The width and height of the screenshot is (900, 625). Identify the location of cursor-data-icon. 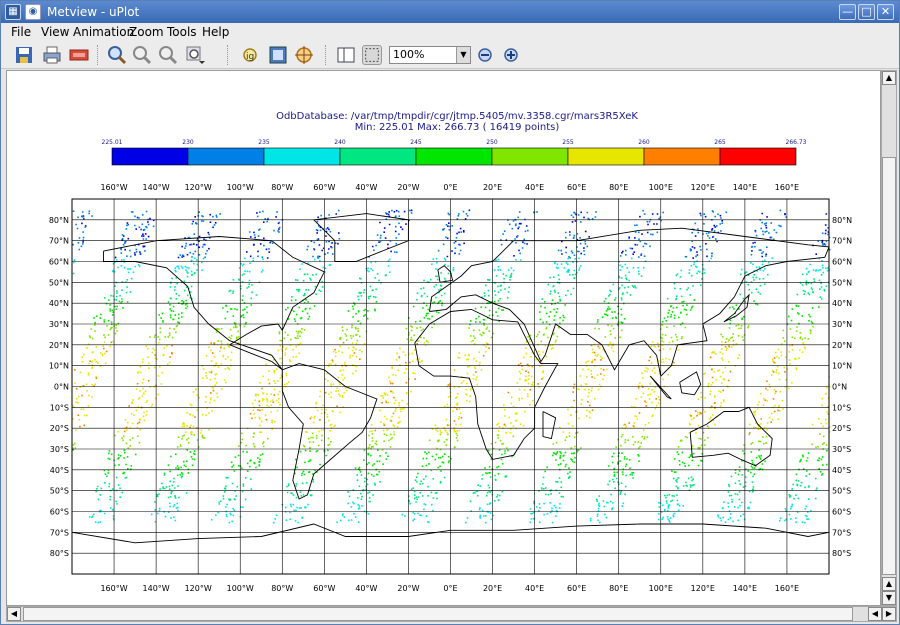
(304, 55).